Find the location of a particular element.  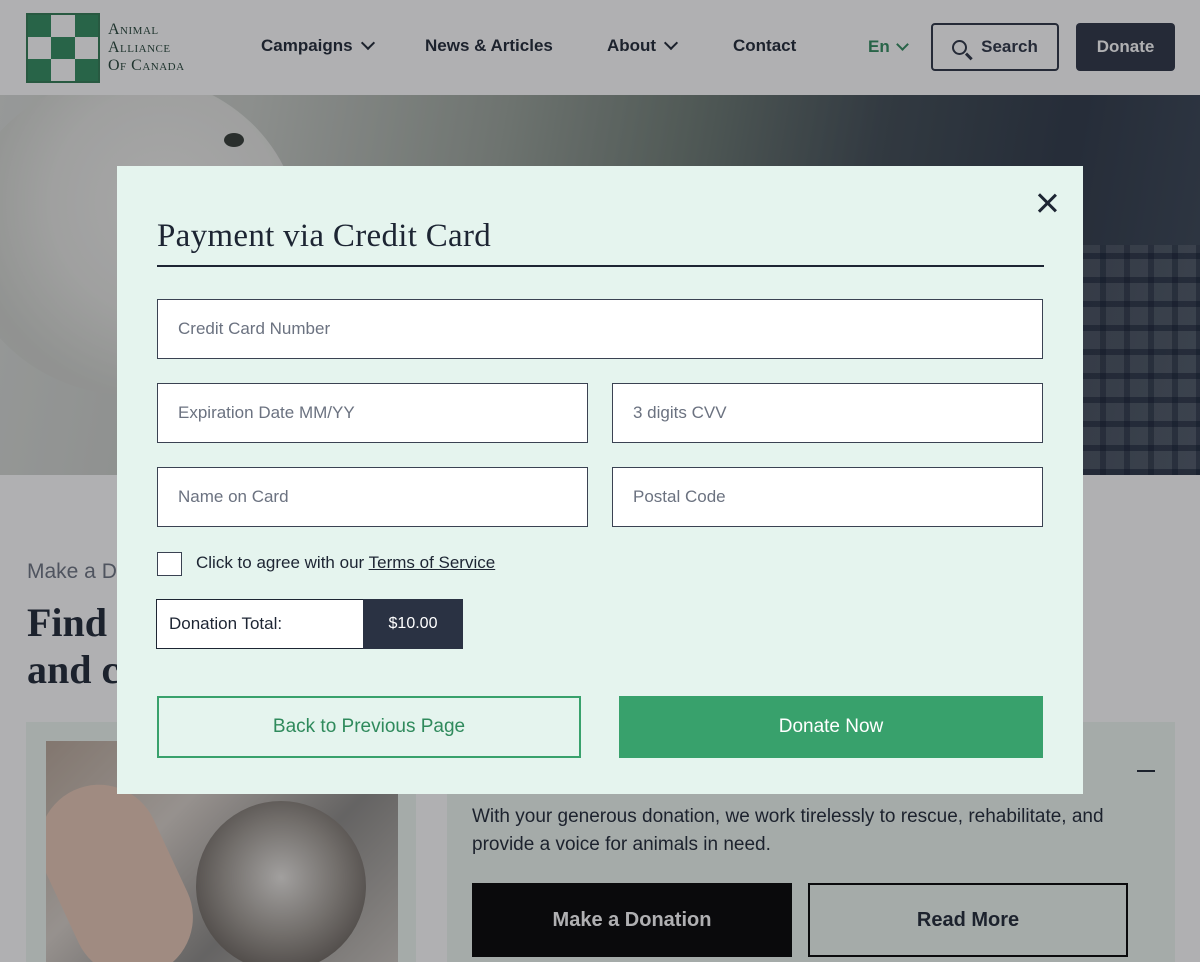

terms-of-service-link: Terms of Service is located at coordinates (432, 562).